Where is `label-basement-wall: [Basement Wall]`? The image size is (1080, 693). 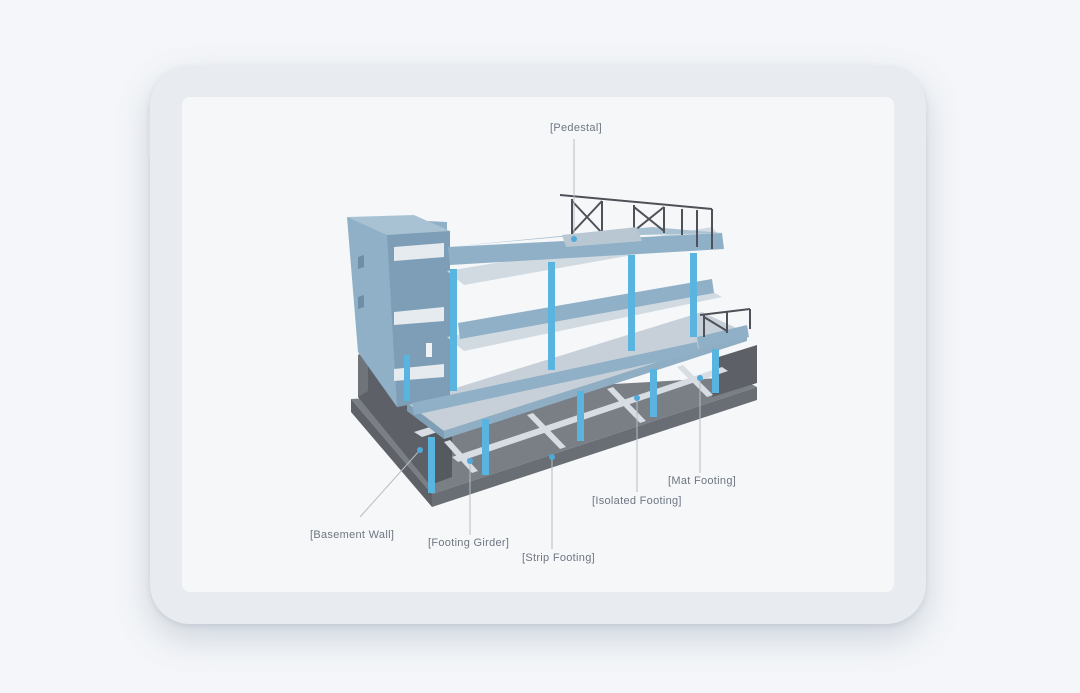 label-basement-wall: [Basement Wall] is located at coordinates (352, 535).